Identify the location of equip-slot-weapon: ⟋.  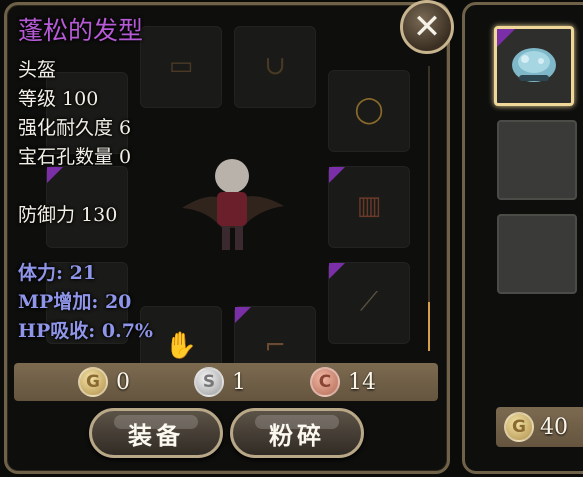
(369, 303).